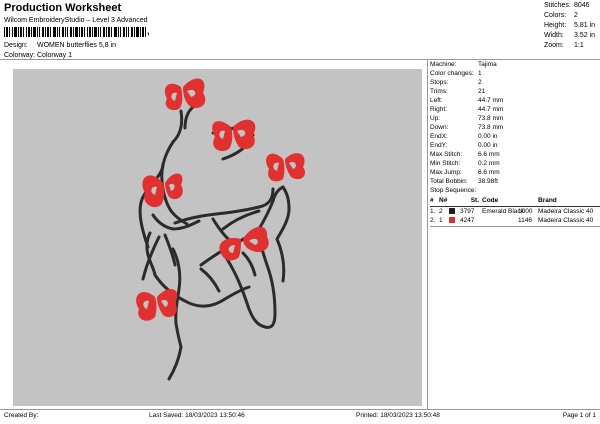 The width and height of the screenshot is (600, 424). I want to click on param-row: Down: 73.8 mm, so click(467, 127).